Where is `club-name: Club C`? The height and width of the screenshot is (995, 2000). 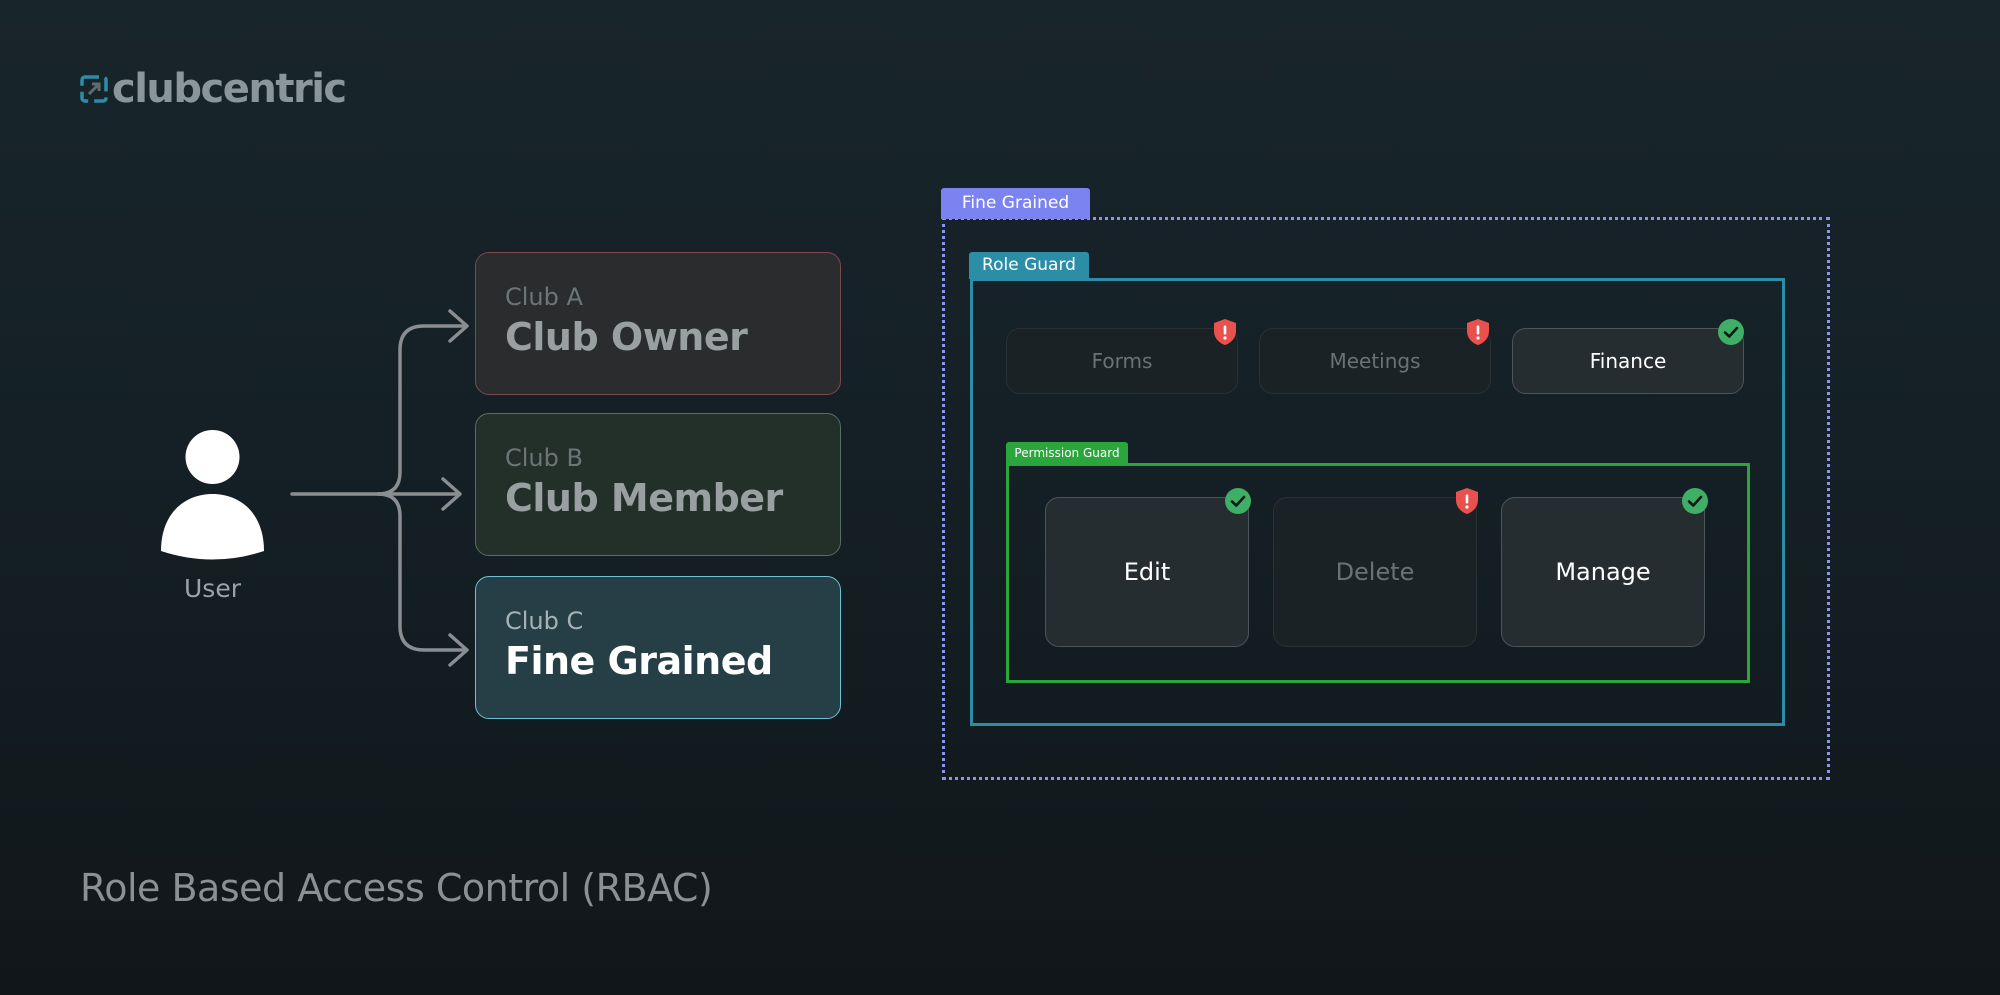 club-name: Club C is located at coordinates (544, 621).